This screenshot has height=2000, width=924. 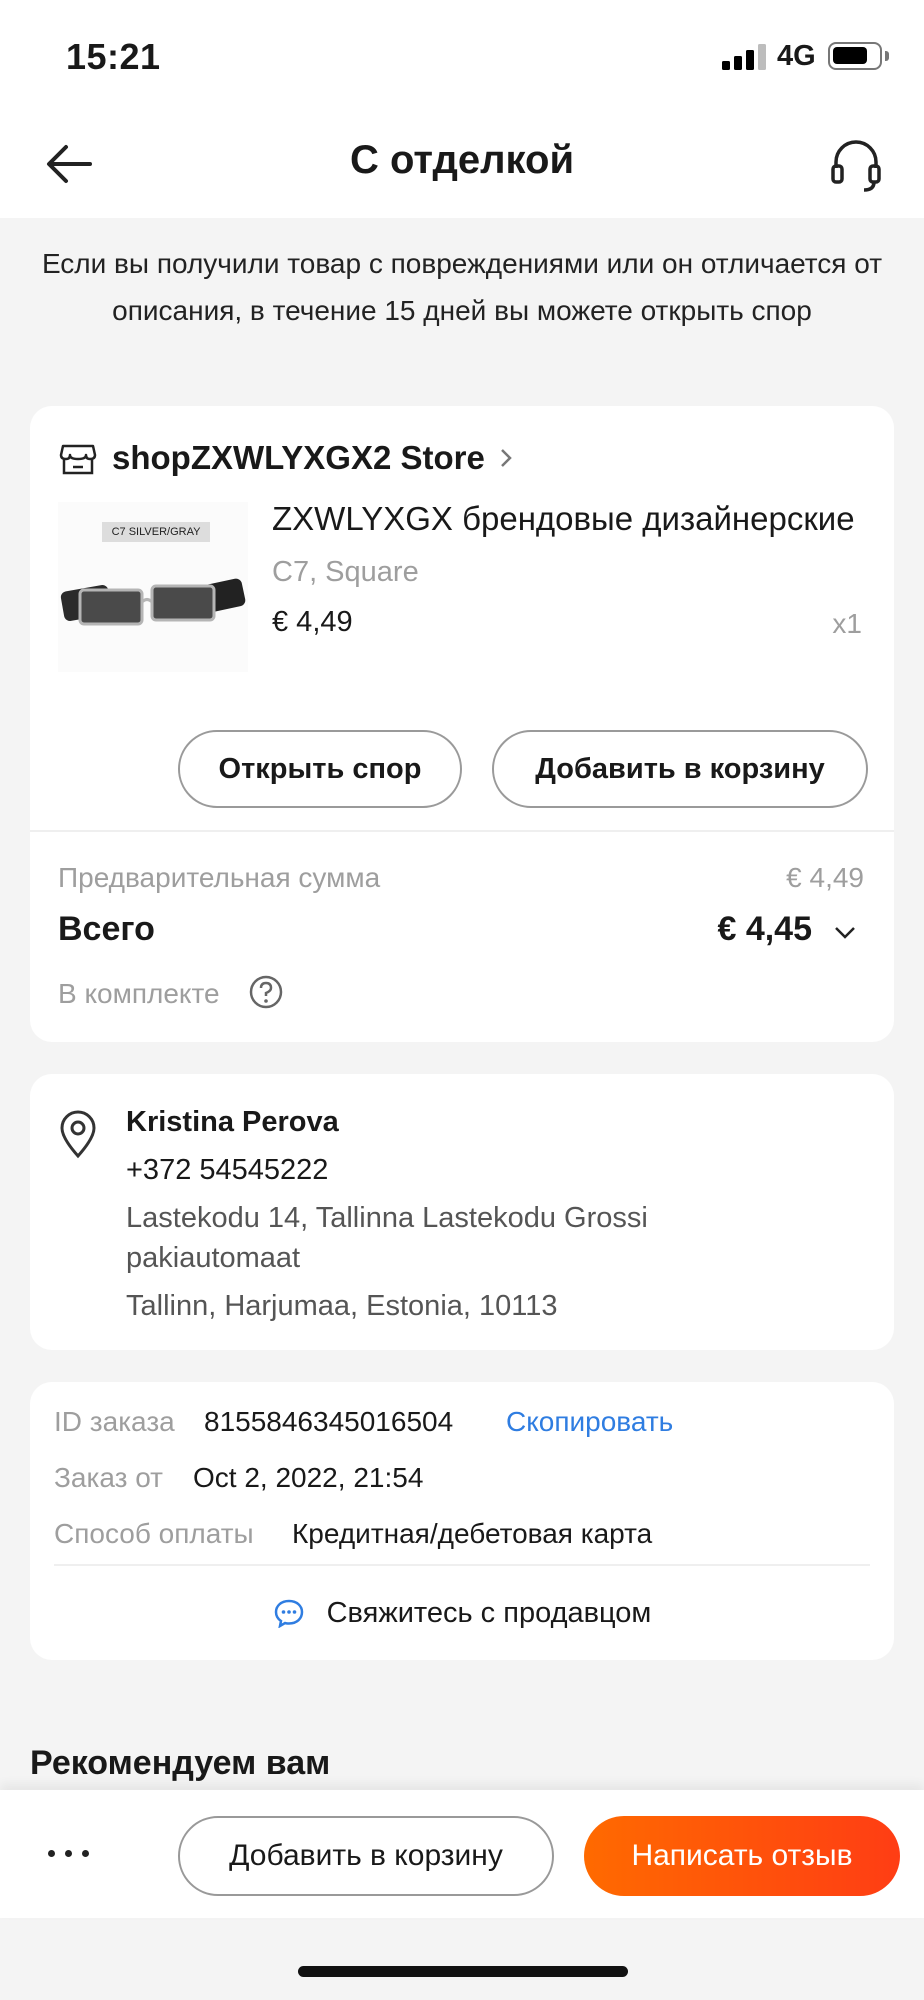 What do you see at coordinates (572, 519) in the screenshot?
I see `product-title: ZXWLYXGX брендовые дизайнерские` at bounding box center [572, 519].